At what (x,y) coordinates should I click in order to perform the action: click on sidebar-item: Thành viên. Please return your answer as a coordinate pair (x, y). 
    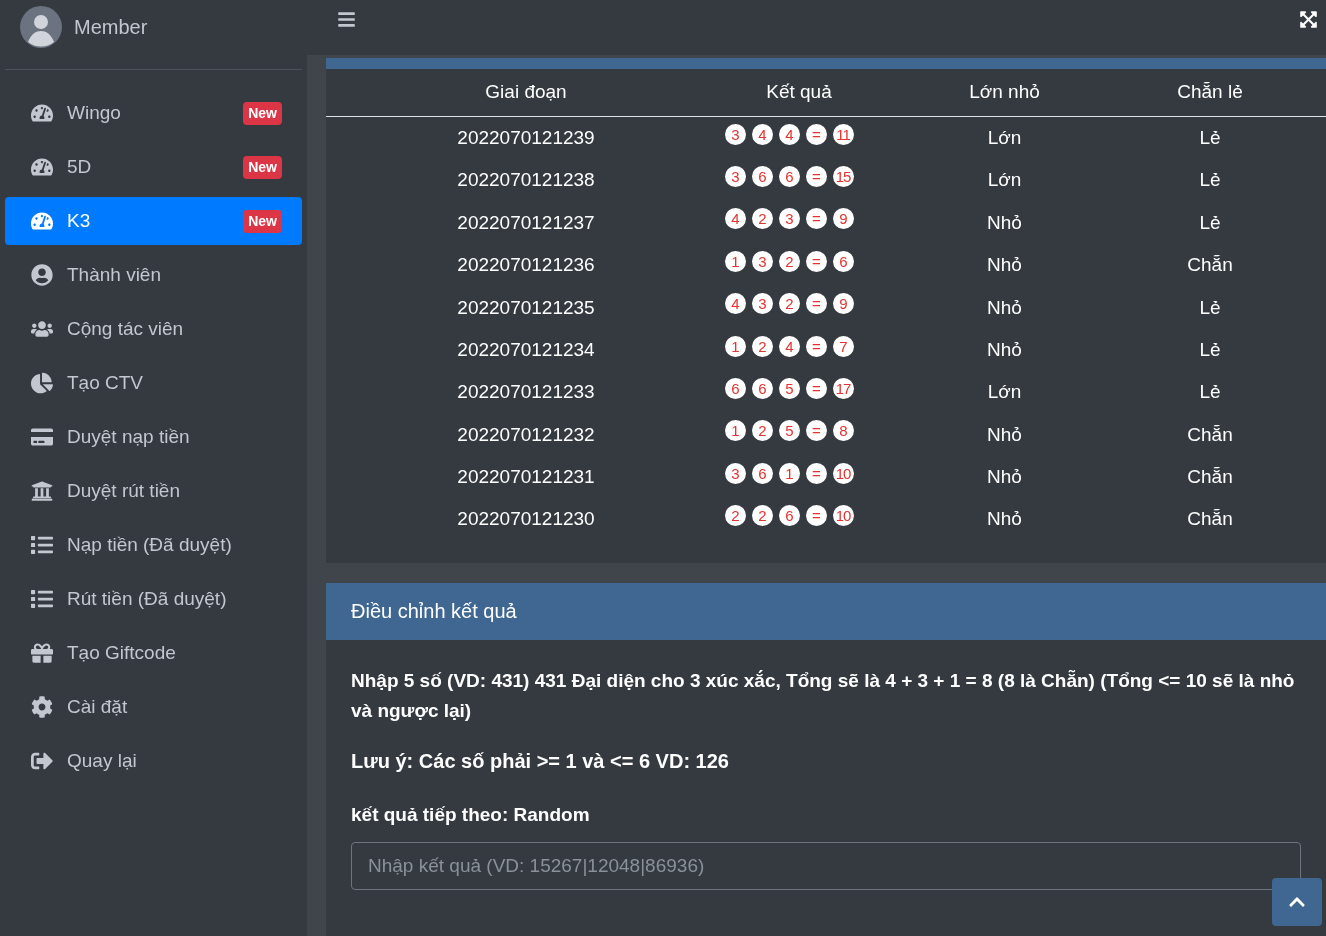
    Looking at the image, I should click on (153, 275).